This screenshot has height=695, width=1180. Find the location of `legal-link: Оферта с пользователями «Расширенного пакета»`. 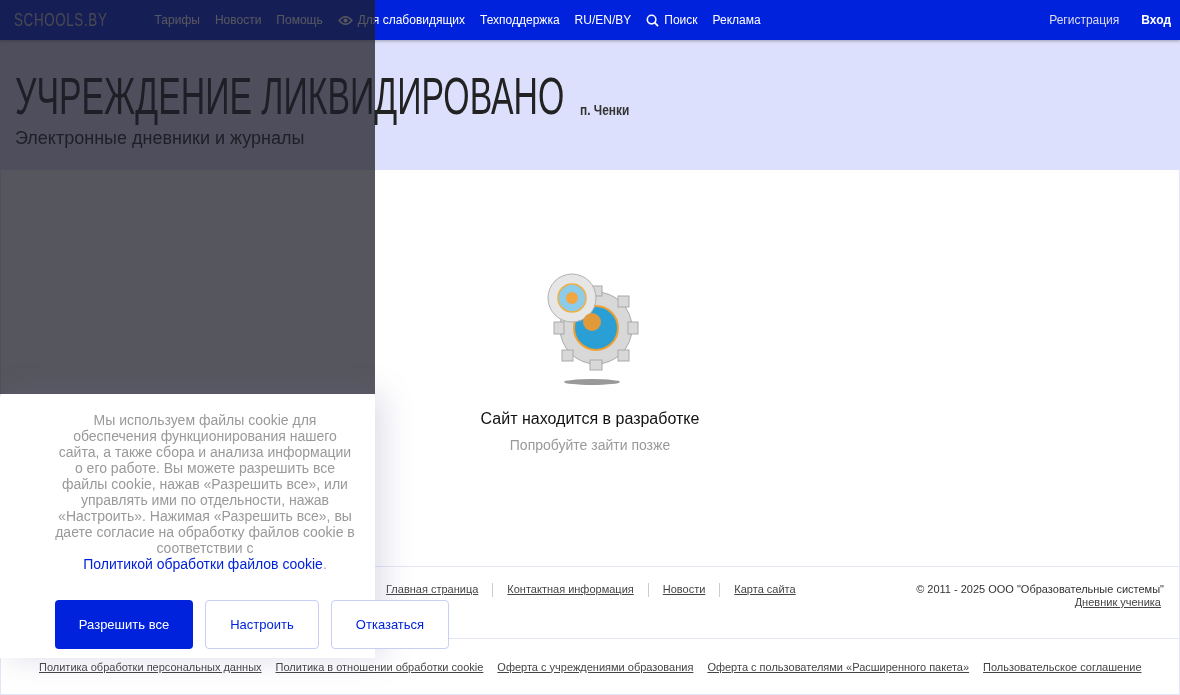

legal-link: Оферта с пользователями «Расширенного пакета» is located at coordinates (838, 666).